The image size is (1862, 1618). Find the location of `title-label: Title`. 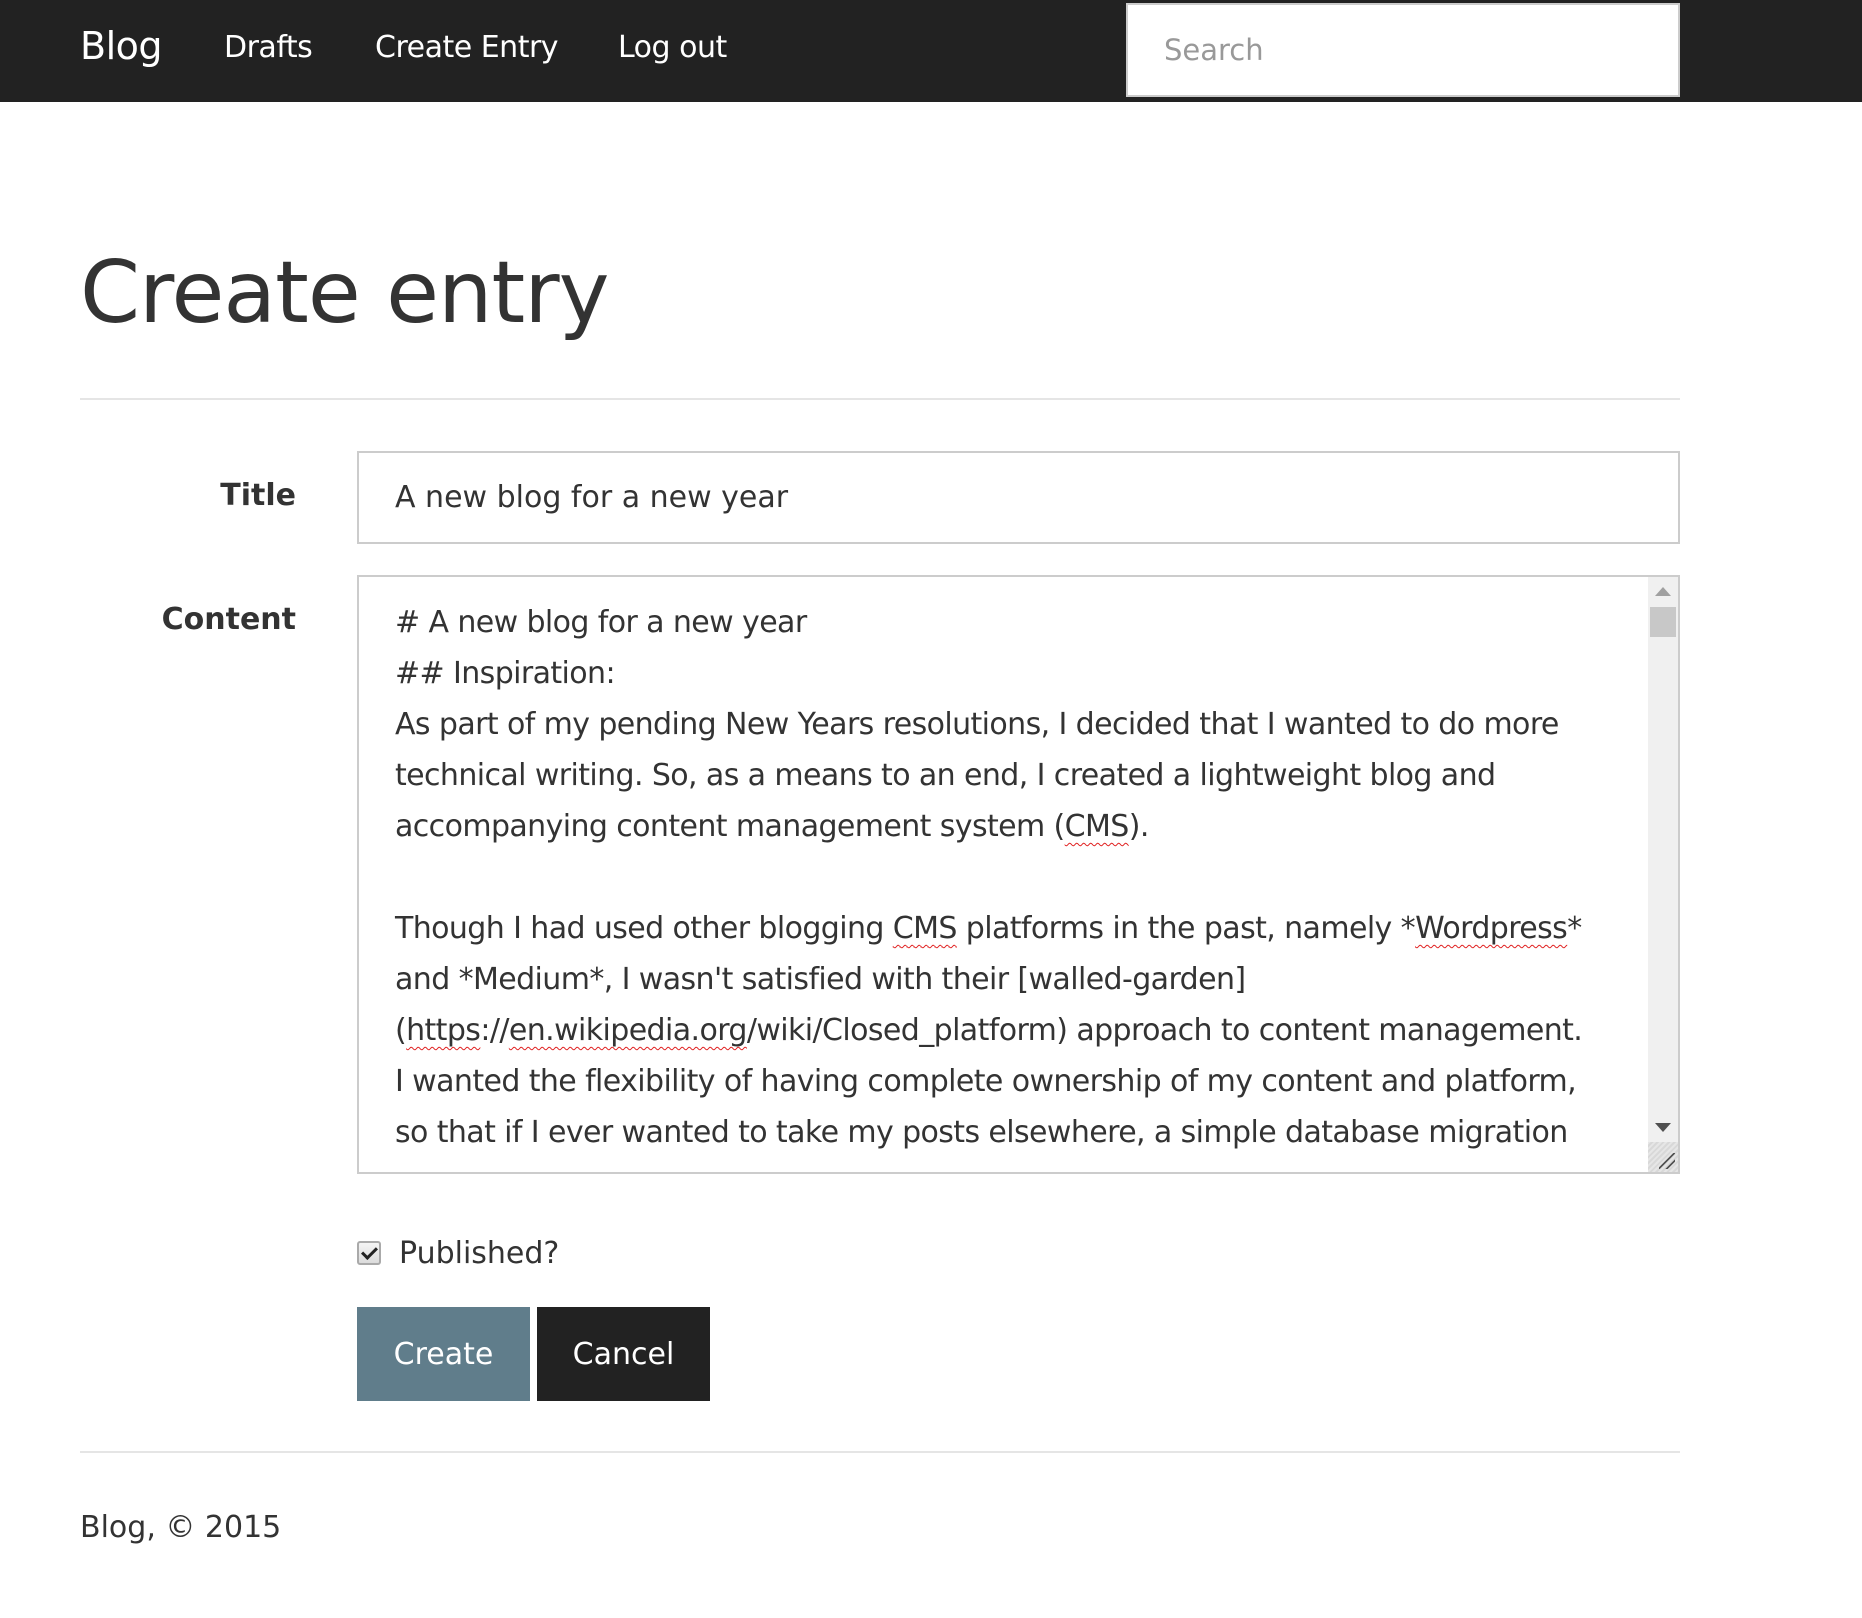

title-label: Title is located at coordinates (258, 495).